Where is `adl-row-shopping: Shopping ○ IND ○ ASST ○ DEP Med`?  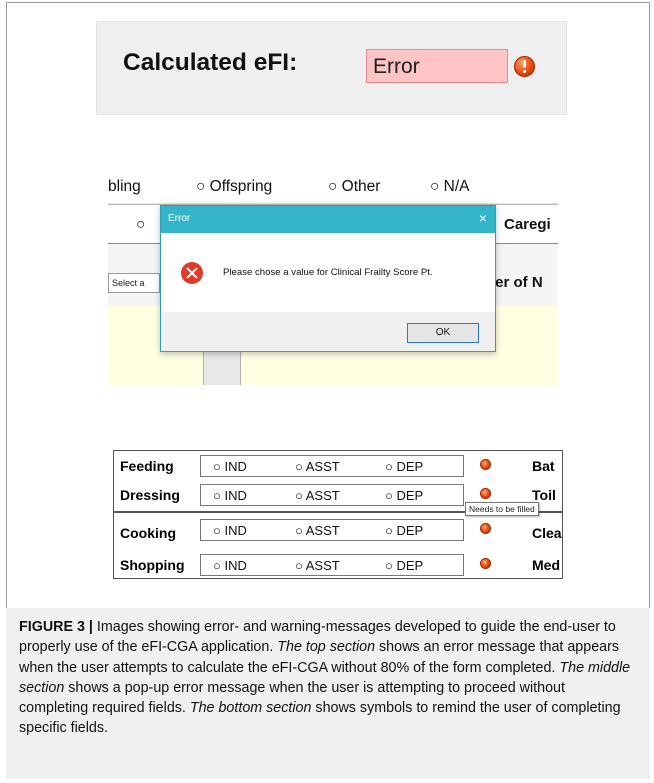
adl-row-shopping: Shopping ○ IND ○ ASST ○ DEP Med is located at coordinates (338, 564).